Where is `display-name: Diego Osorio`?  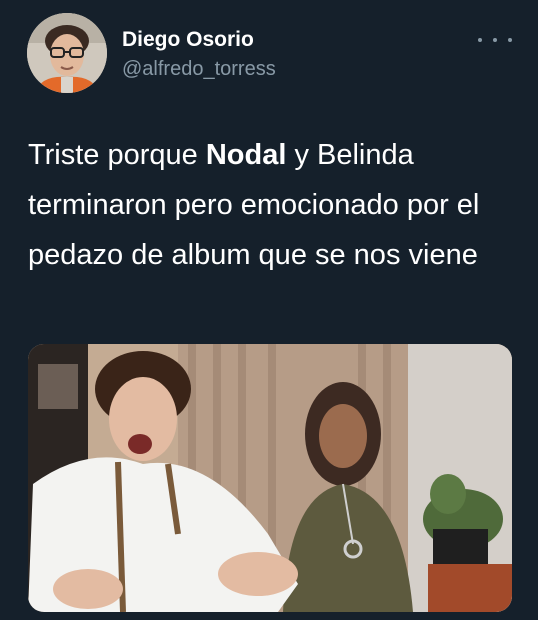
display-name: Diego Osorio is located at coordinates (188, 40).